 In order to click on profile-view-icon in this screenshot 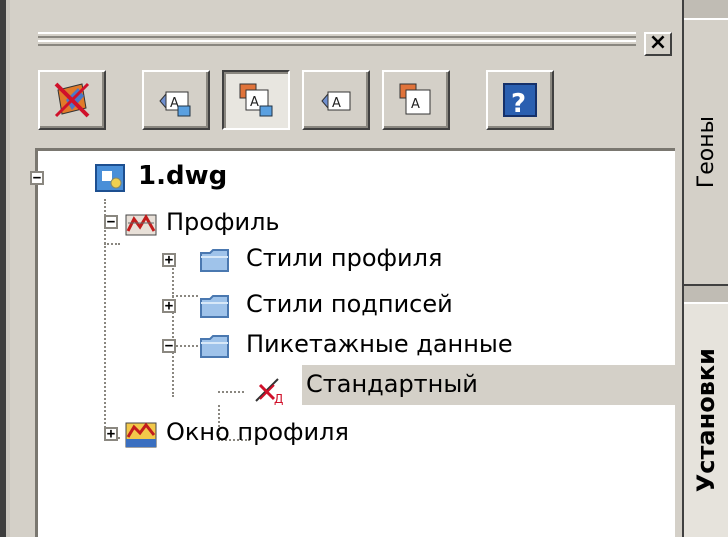, I will do `click(141, 435)`.